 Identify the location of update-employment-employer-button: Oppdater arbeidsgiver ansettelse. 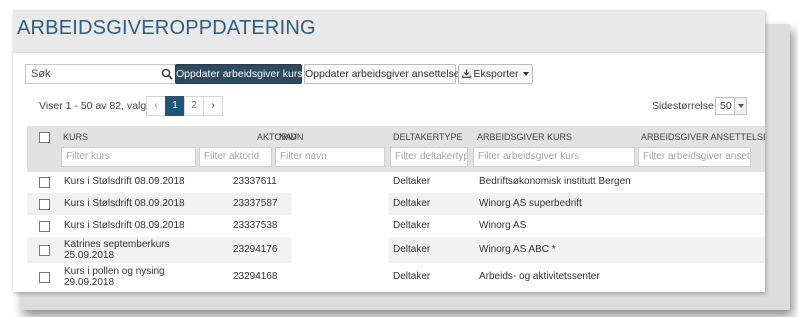
(382, 74).